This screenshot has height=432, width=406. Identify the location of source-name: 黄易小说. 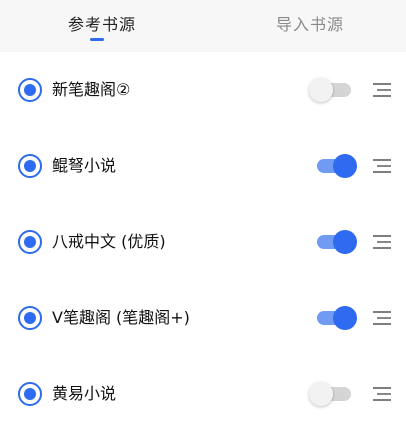
(84, 393).